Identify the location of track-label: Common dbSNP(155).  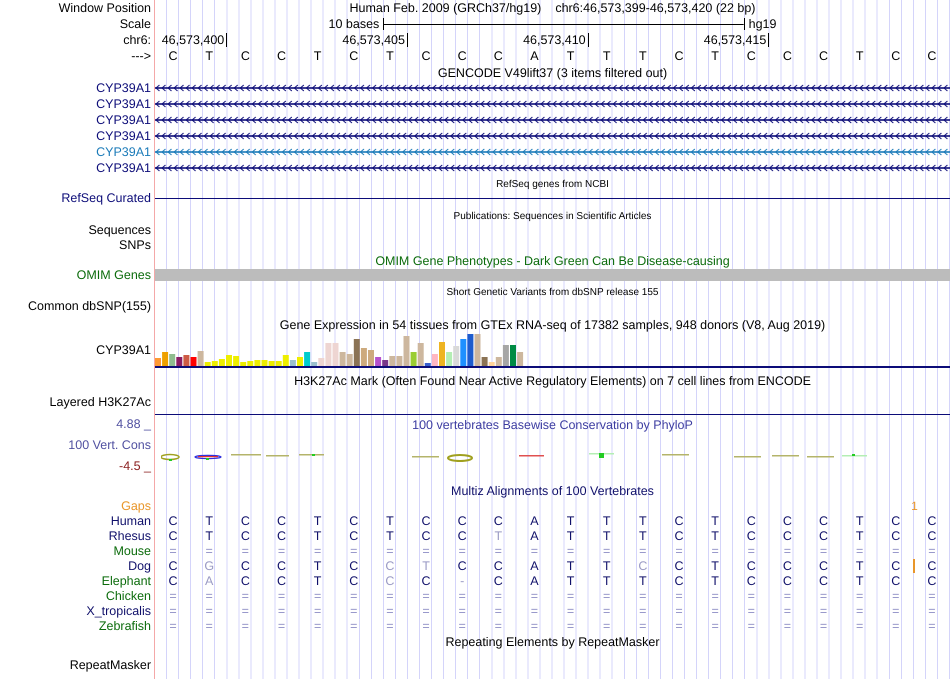
(89, 306).